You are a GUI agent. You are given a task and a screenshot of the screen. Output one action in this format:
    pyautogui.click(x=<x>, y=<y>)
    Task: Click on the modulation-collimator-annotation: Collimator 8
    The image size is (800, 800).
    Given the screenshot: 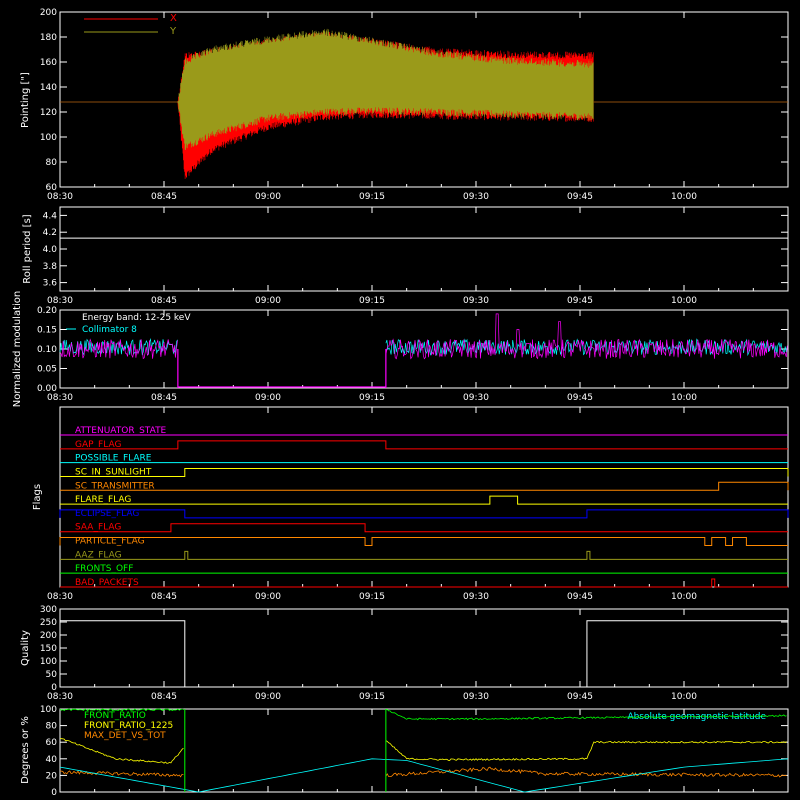 What is the action you would take?
    pyautogui.click(x=109, y=330)
    